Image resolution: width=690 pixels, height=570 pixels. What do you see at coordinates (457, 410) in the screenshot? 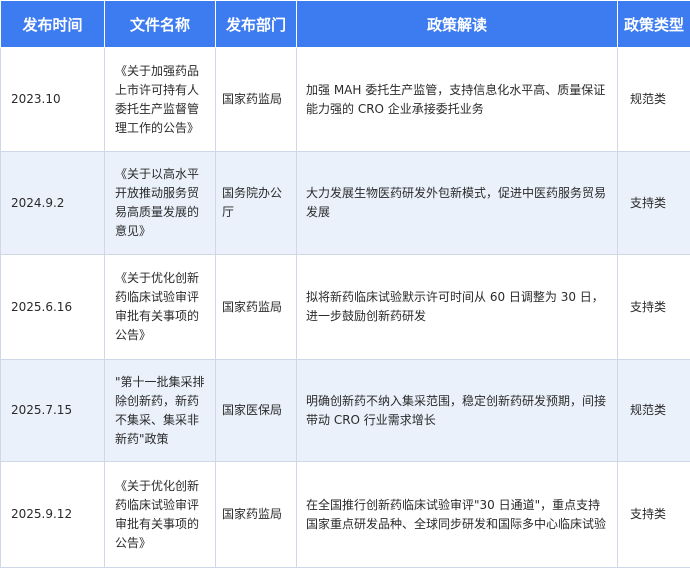
I see `cell-interpretation: 明确创新药不纳入集采范围，稳定创新药研发预期，间接带动 CRO 行业需求增长` at bounding box center [457, 410].